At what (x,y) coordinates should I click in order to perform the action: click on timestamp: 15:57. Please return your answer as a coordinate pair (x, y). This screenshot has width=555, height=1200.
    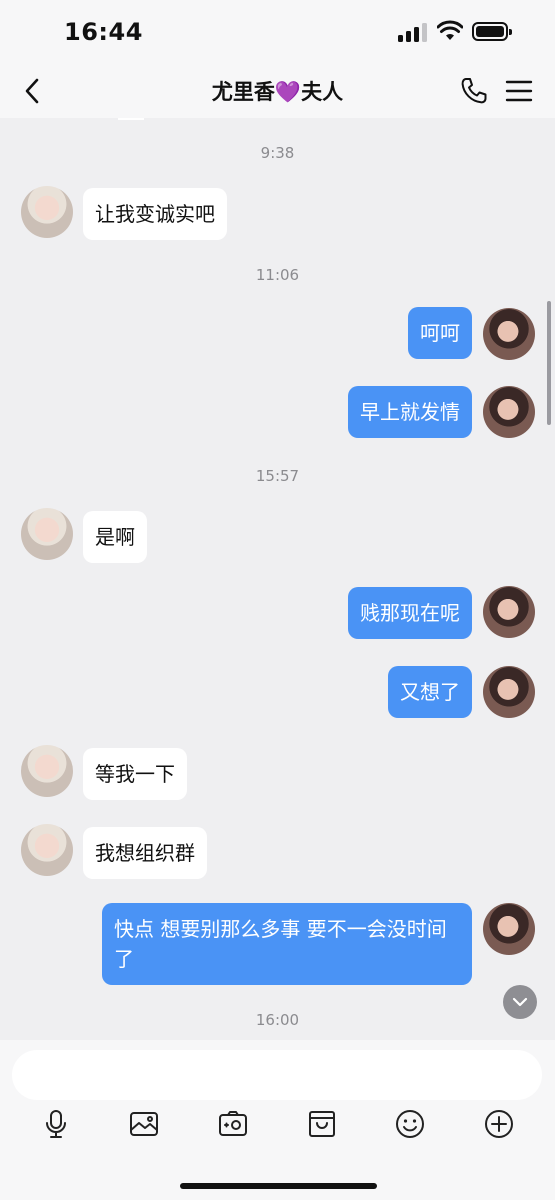
    Looking at the image, I should click on (277, 476).